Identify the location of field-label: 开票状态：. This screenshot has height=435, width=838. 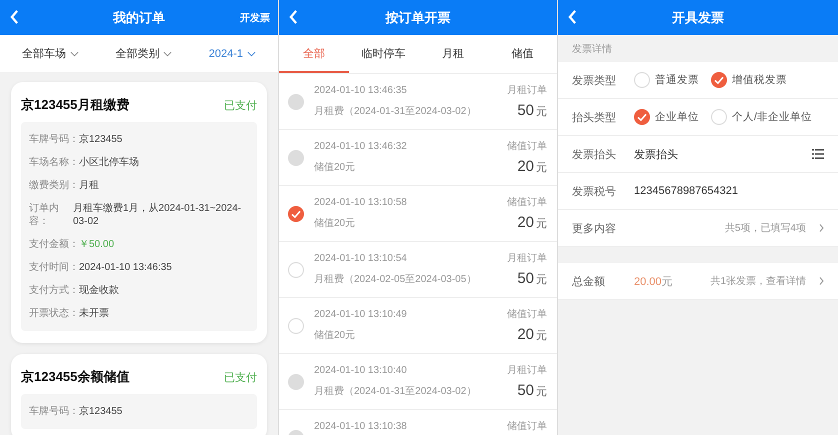
(54, 313).